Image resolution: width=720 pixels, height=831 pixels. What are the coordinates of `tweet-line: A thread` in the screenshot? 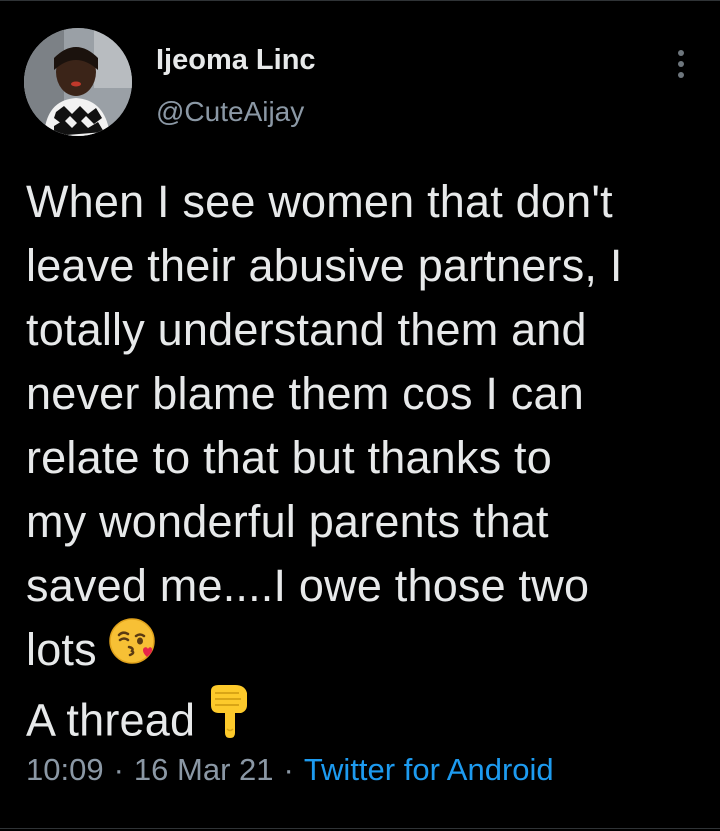 It's located at (111, 719).